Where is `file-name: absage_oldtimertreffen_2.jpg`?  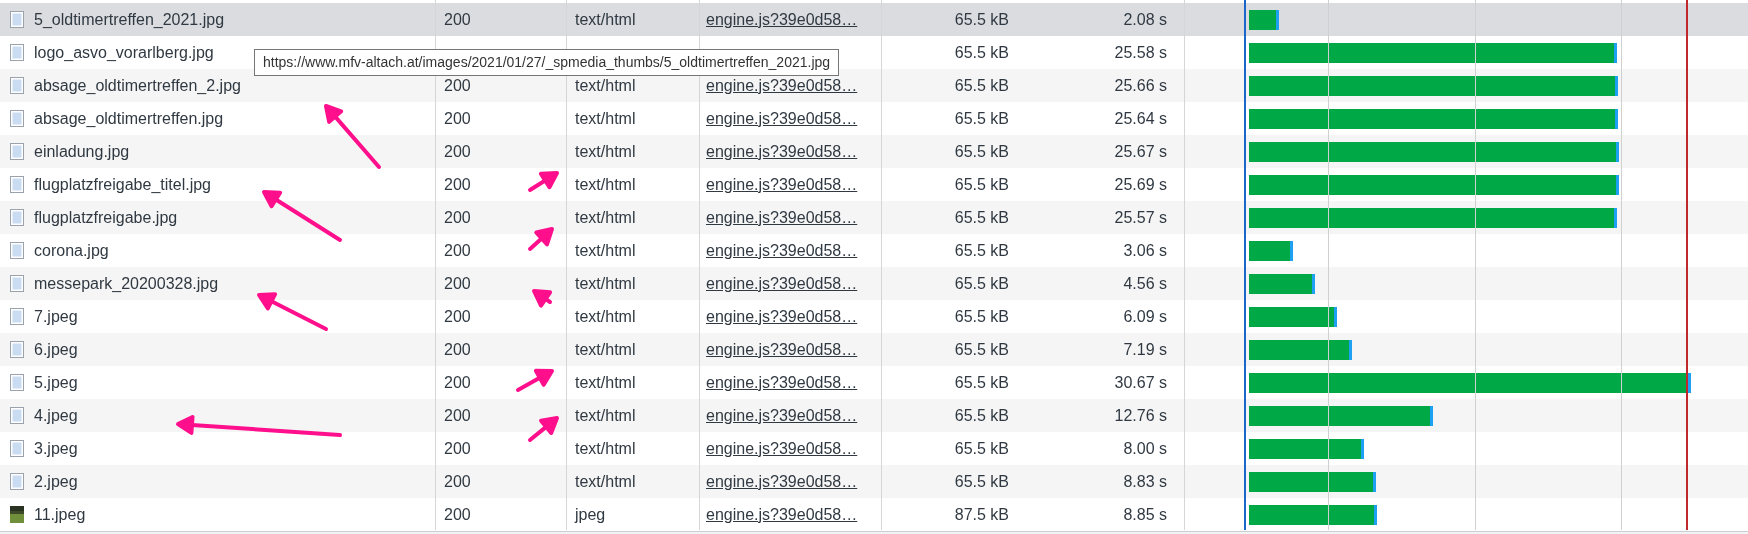
file-name: absage_oldtimertreffen_2.jpg is located at coordinates (137, 85).